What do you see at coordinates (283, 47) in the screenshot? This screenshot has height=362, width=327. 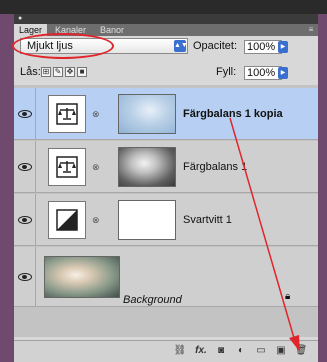 I see `opacity-slider-arrow-icon: ▶` at bounding box center [283, 47].